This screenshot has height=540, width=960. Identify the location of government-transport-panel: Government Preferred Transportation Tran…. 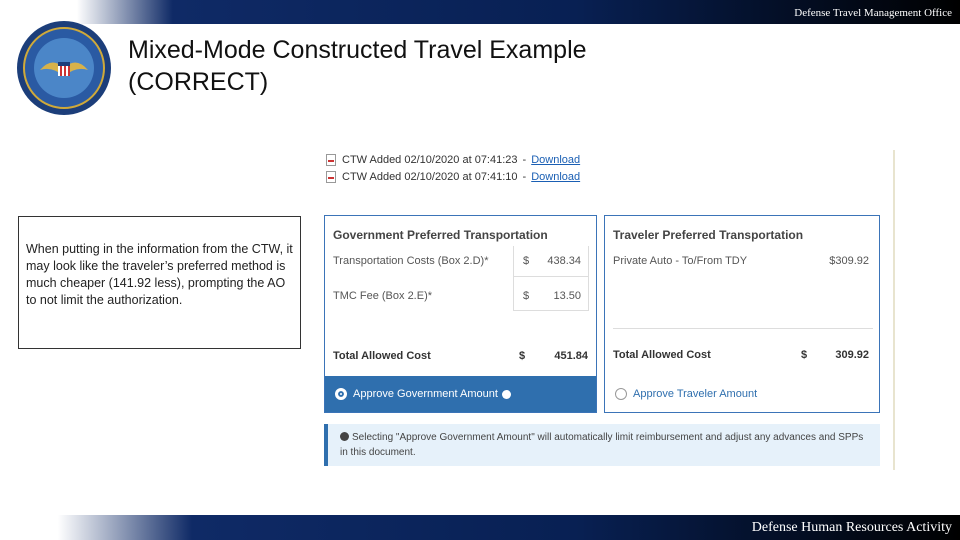
(460, 314).